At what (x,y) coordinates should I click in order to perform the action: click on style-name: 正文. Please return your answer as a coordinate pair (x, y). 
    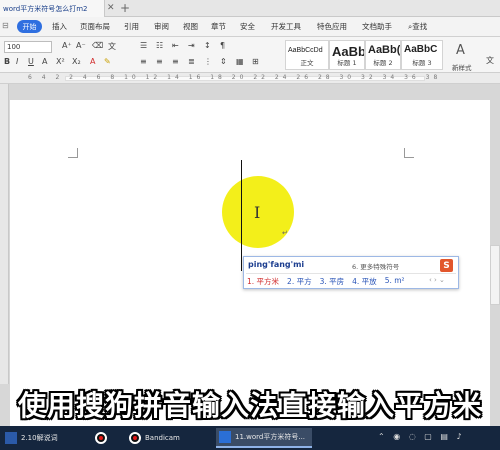
    Looking at the image, I should click on (307, 63).